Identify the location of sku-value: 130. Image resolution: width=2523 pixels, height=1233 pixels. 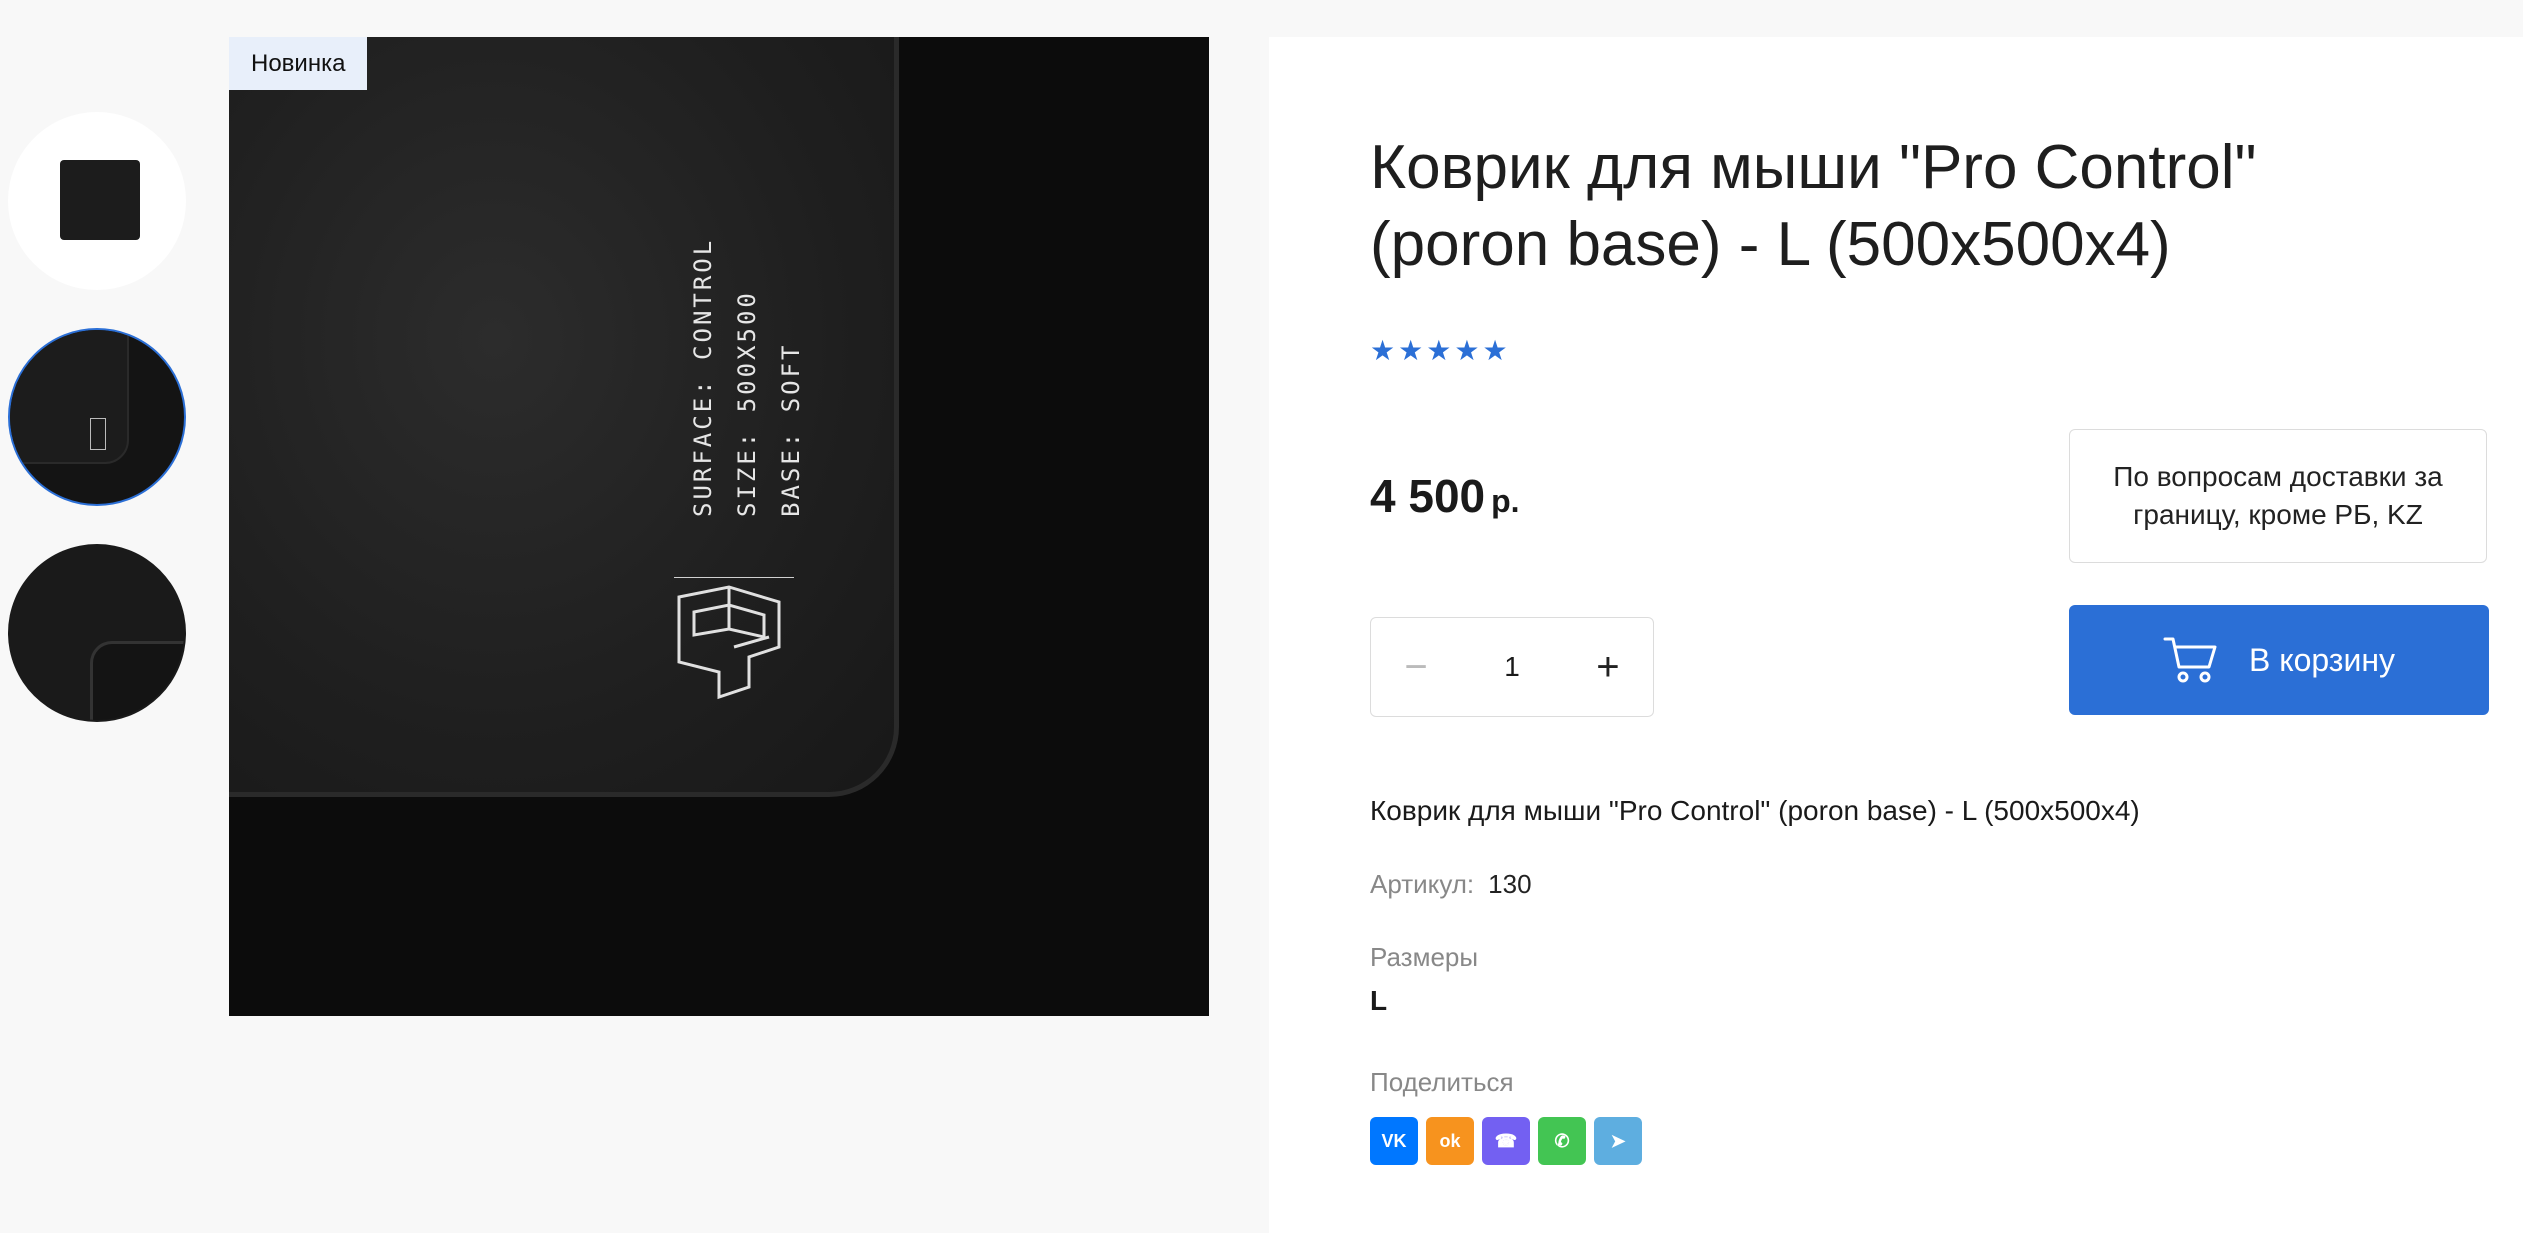
(1510, 884).